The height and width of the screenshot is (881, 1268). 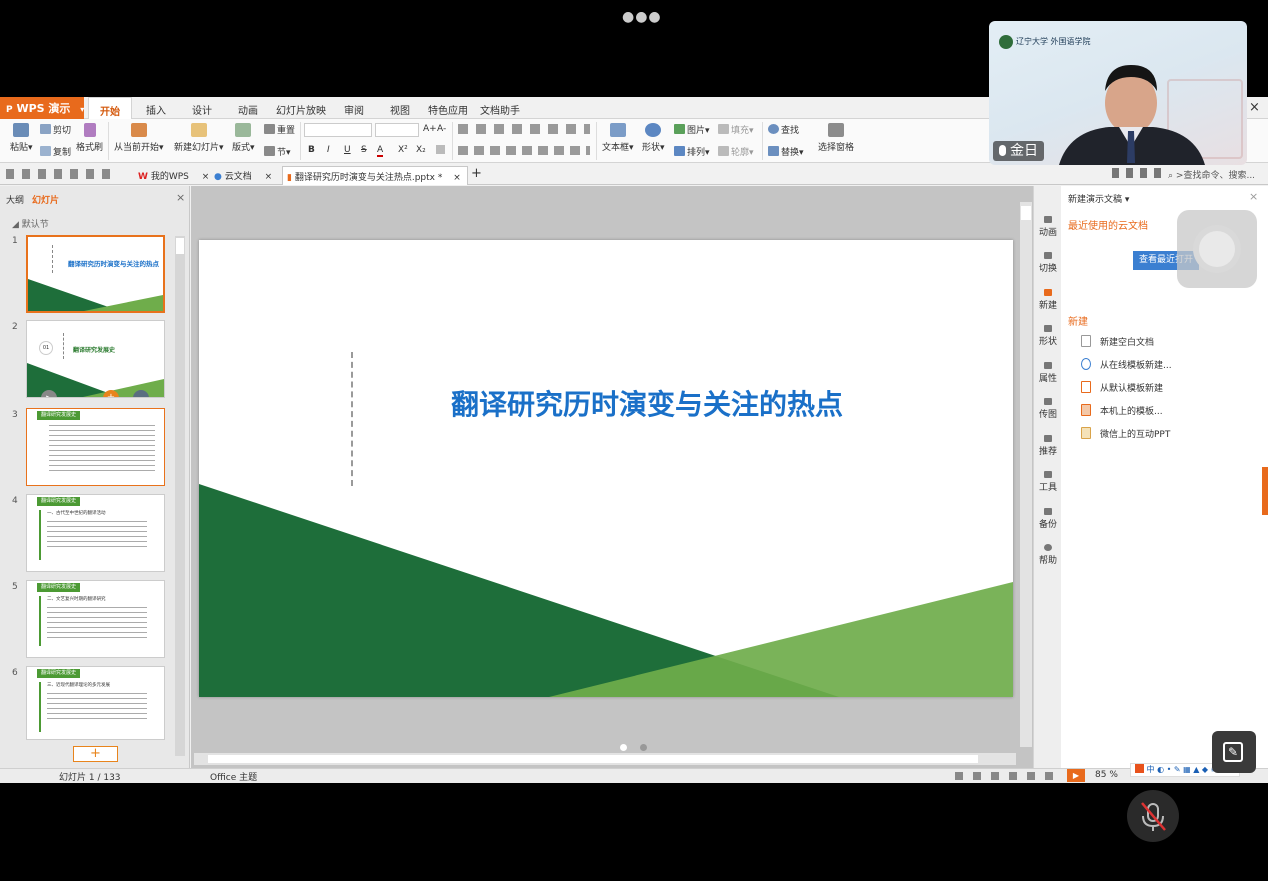 What do you see at coordinates (180, 496) in the screenshot?
I see `thumbs-scrollbar` at bounding box center [180, 496].